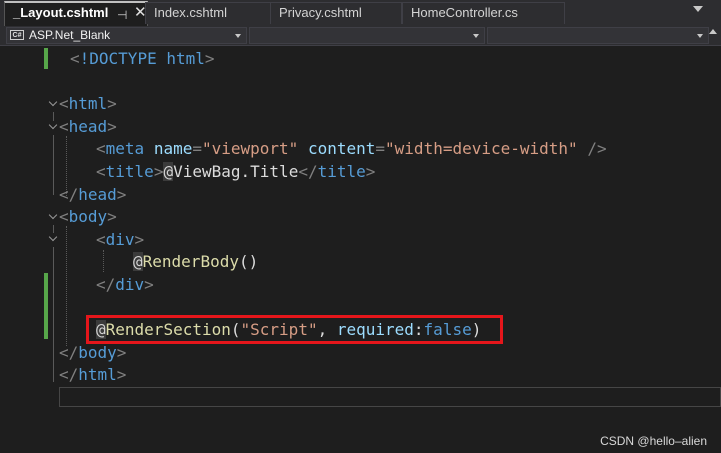  I want to click on code-line-html-close: </html>, so click(93, 374).